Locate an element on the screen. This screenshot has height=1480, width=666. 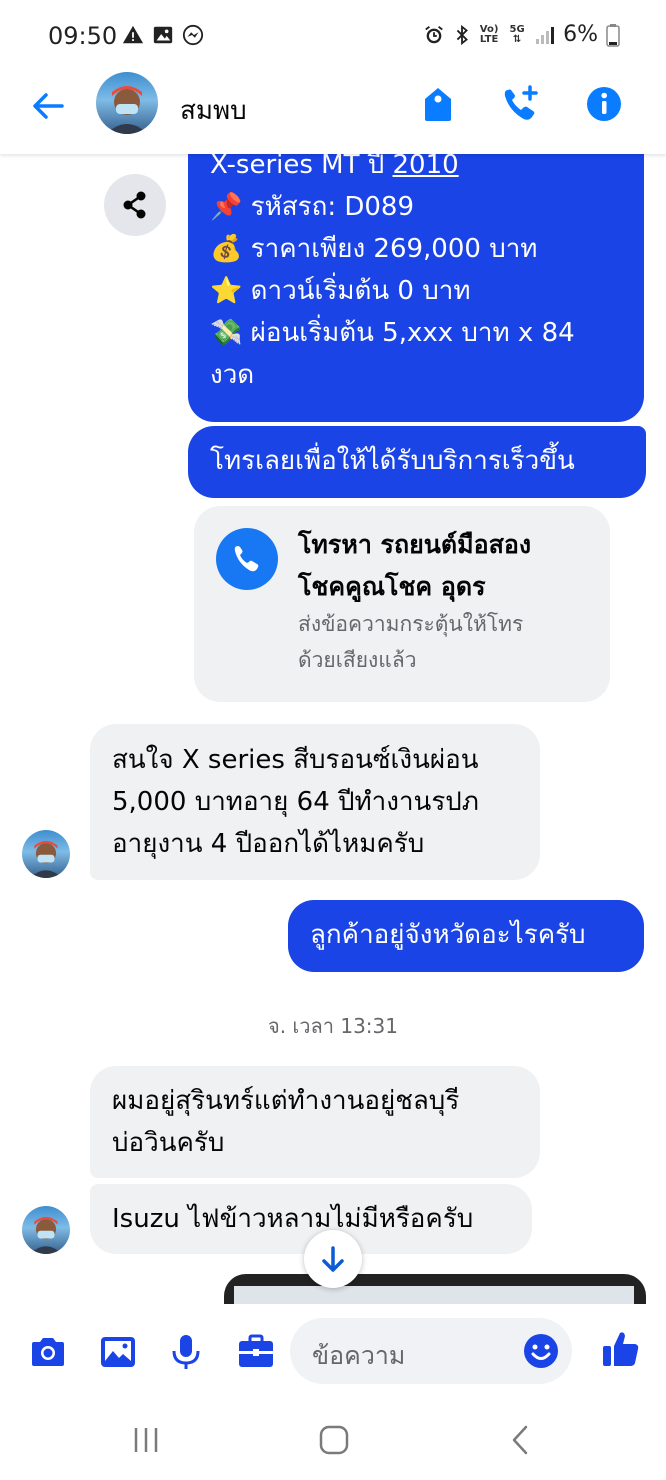
system-navigation-bar is located at coordinates (333, 1440).